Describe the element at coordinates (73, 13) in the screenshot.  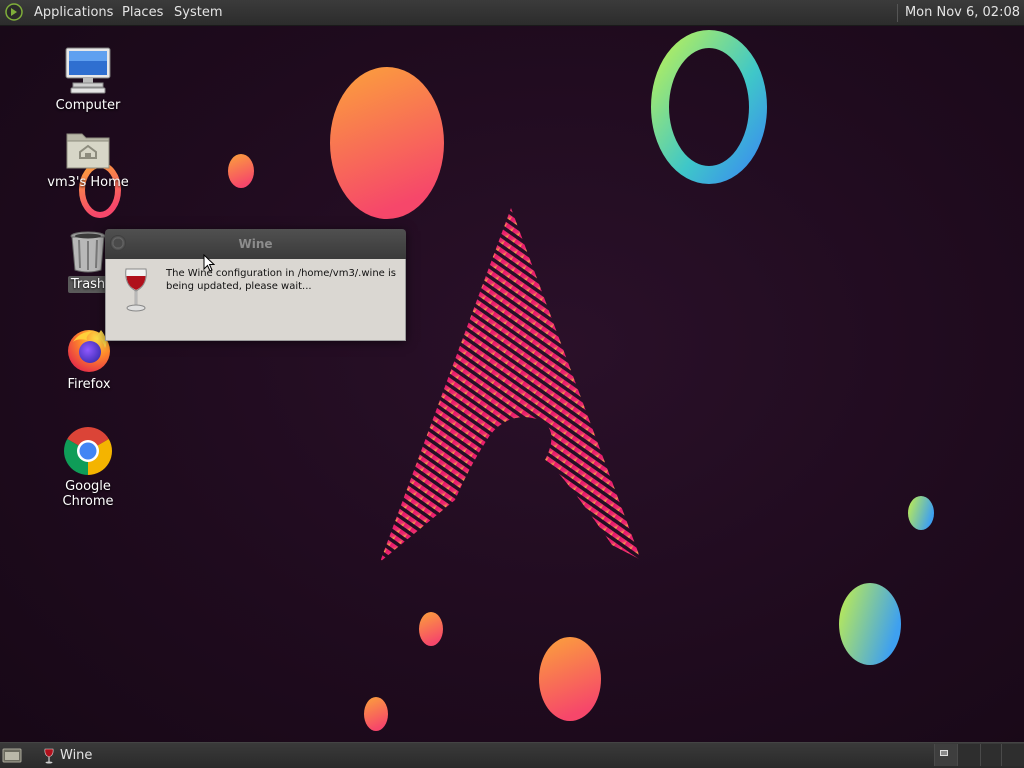
I see `menu-applications: Applications` at that location.